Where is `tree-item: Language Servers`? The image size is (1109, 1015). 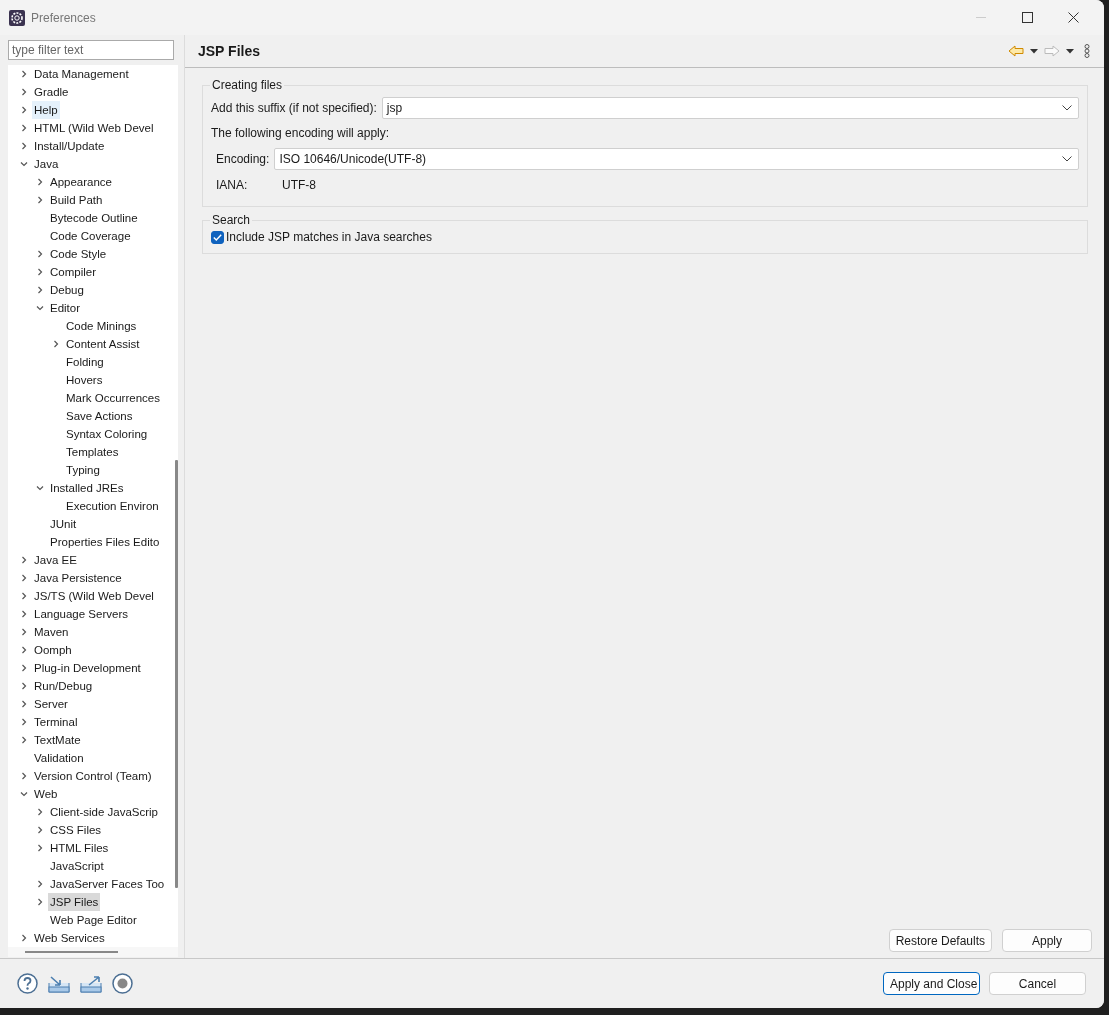
tree-item: Language Servers is located at coordinates (81, 614).